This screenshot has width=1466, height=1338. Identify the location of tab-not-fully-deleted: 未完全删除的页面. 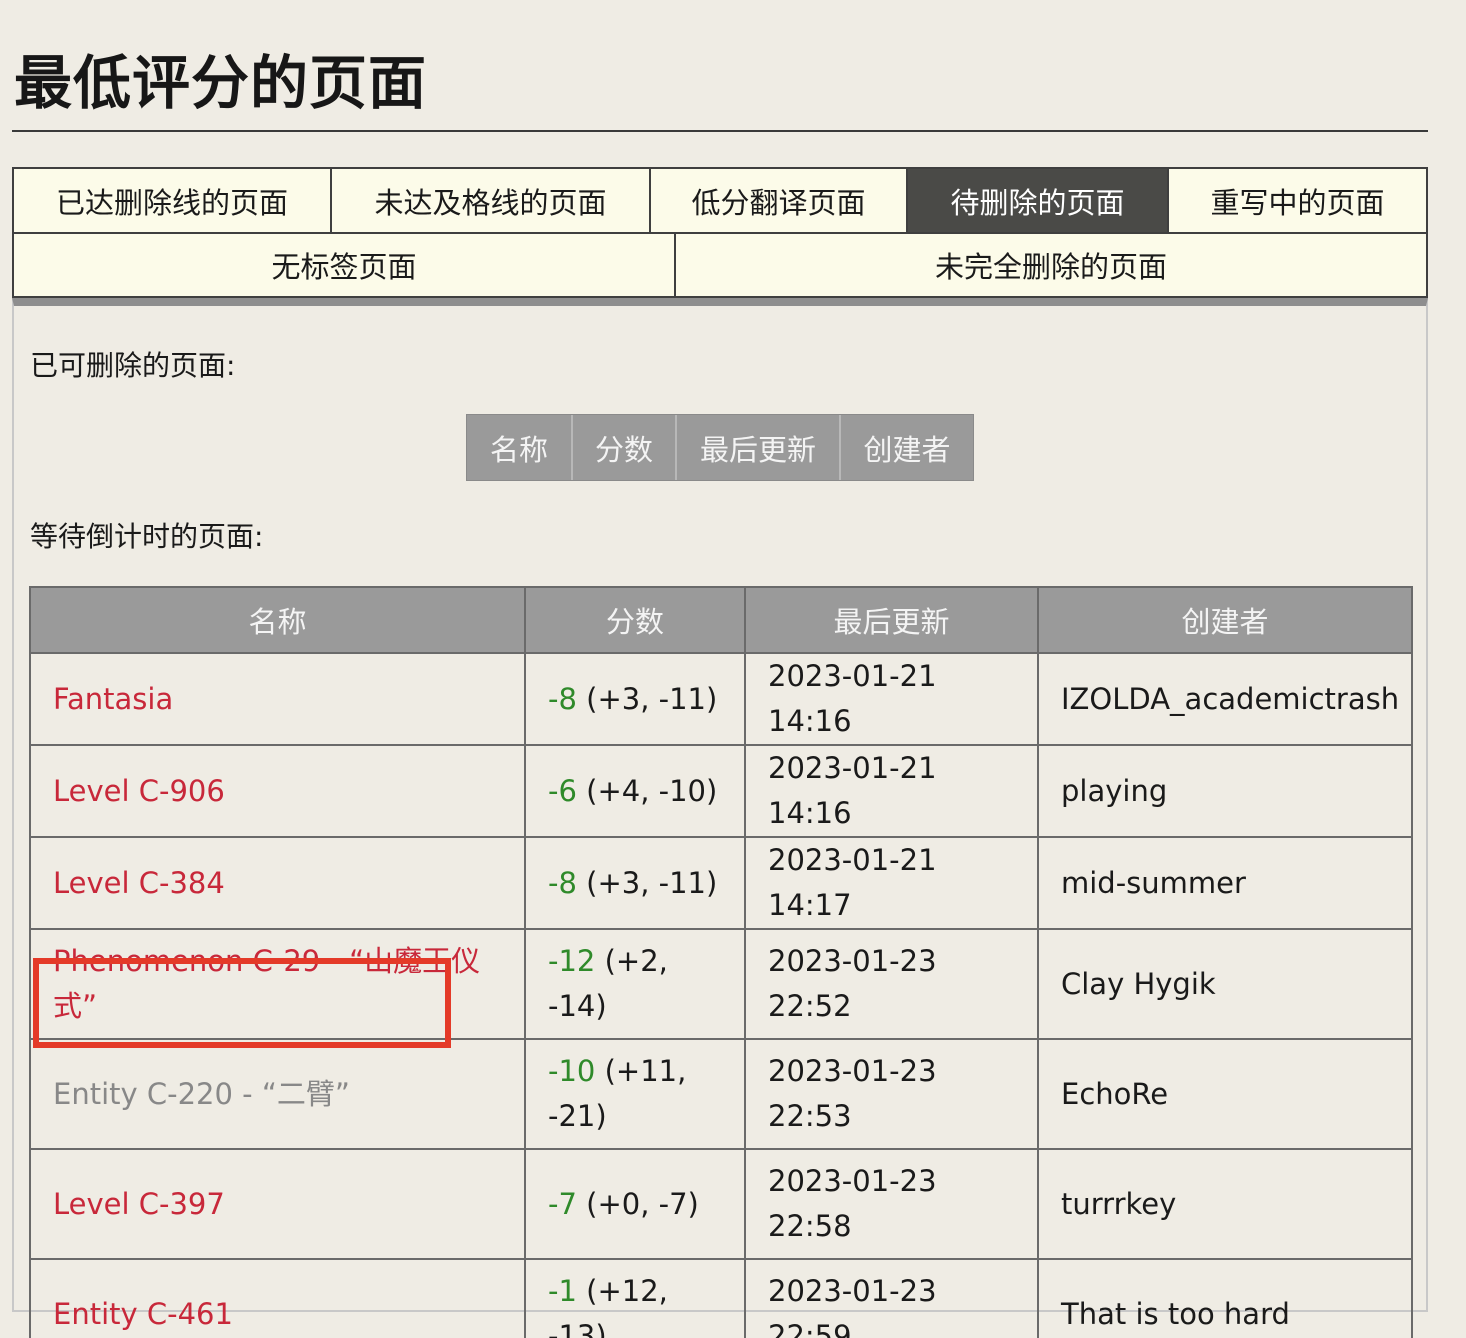
(1051, 266).